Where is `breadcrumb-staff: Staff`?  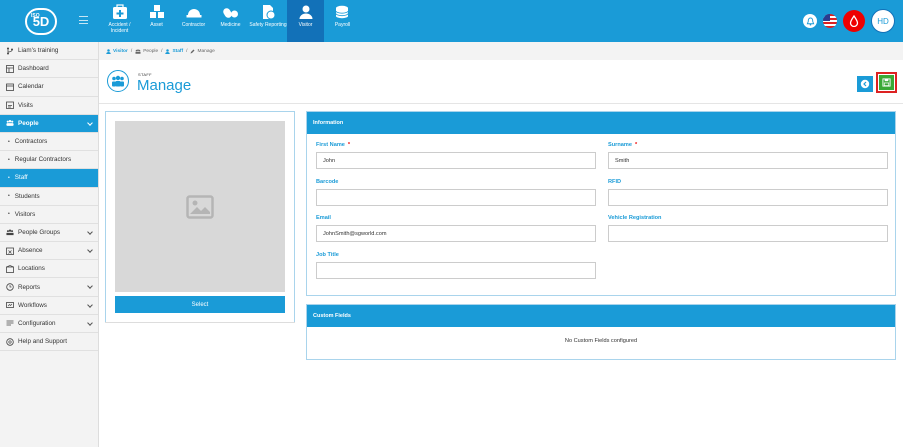
breadcrumb-staff: Staff is located at coordinates (174, 51).